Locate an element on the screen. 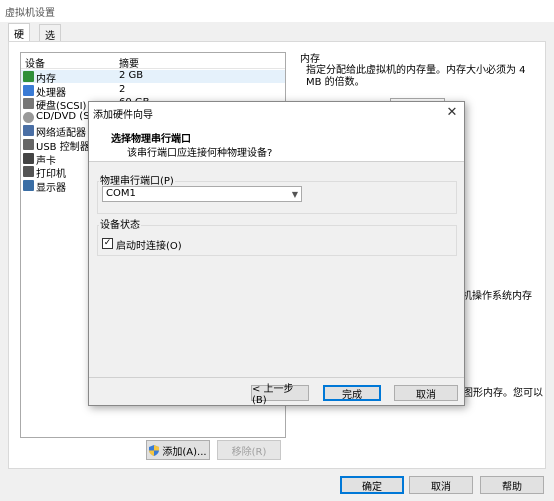 The image size is (554, 501). cancel-button: 取消 is located at coordinates (441, 485).